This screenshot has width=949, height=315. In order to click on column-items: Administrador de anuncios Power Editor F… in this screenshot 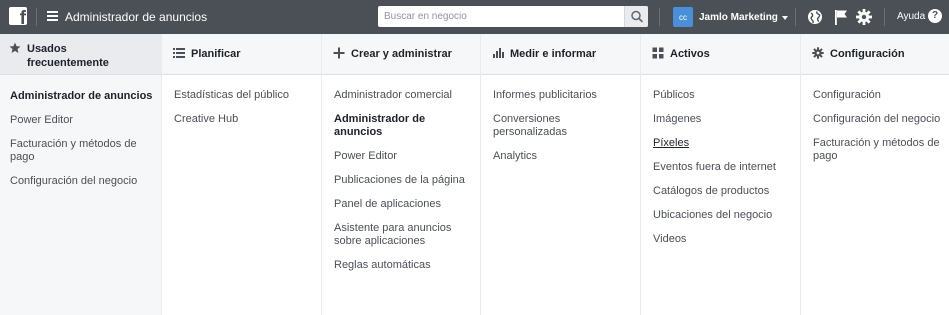, I will do `click(81, 144)`.